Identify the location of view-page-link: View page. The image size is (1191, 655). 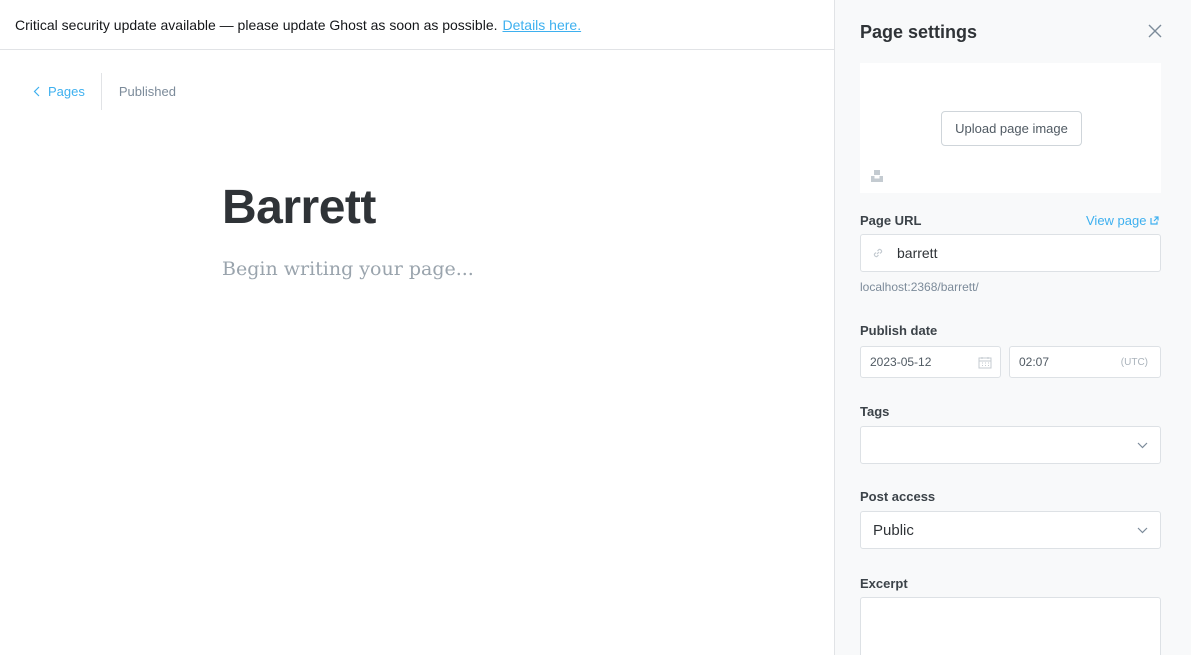
(1123, 220).